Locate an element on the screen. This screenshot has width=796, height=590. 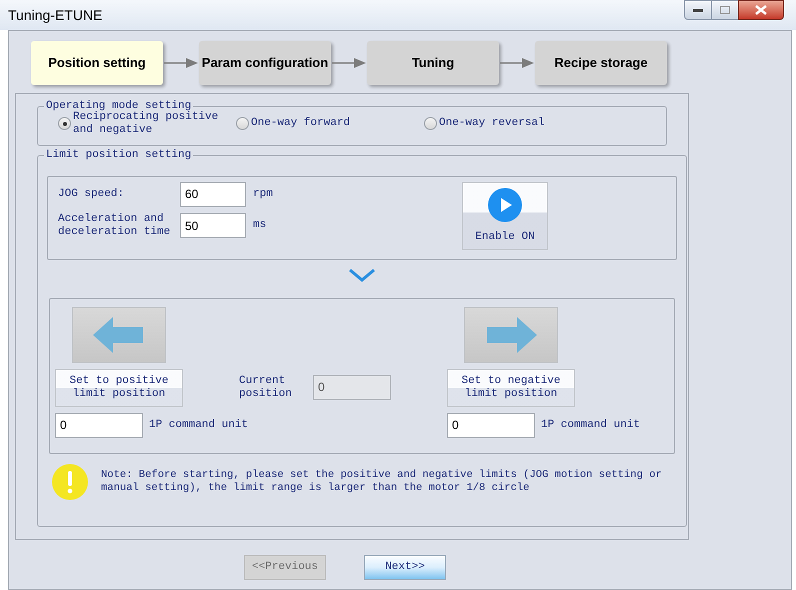
wizard-step: Tuning is located at coordinates (433, 63).